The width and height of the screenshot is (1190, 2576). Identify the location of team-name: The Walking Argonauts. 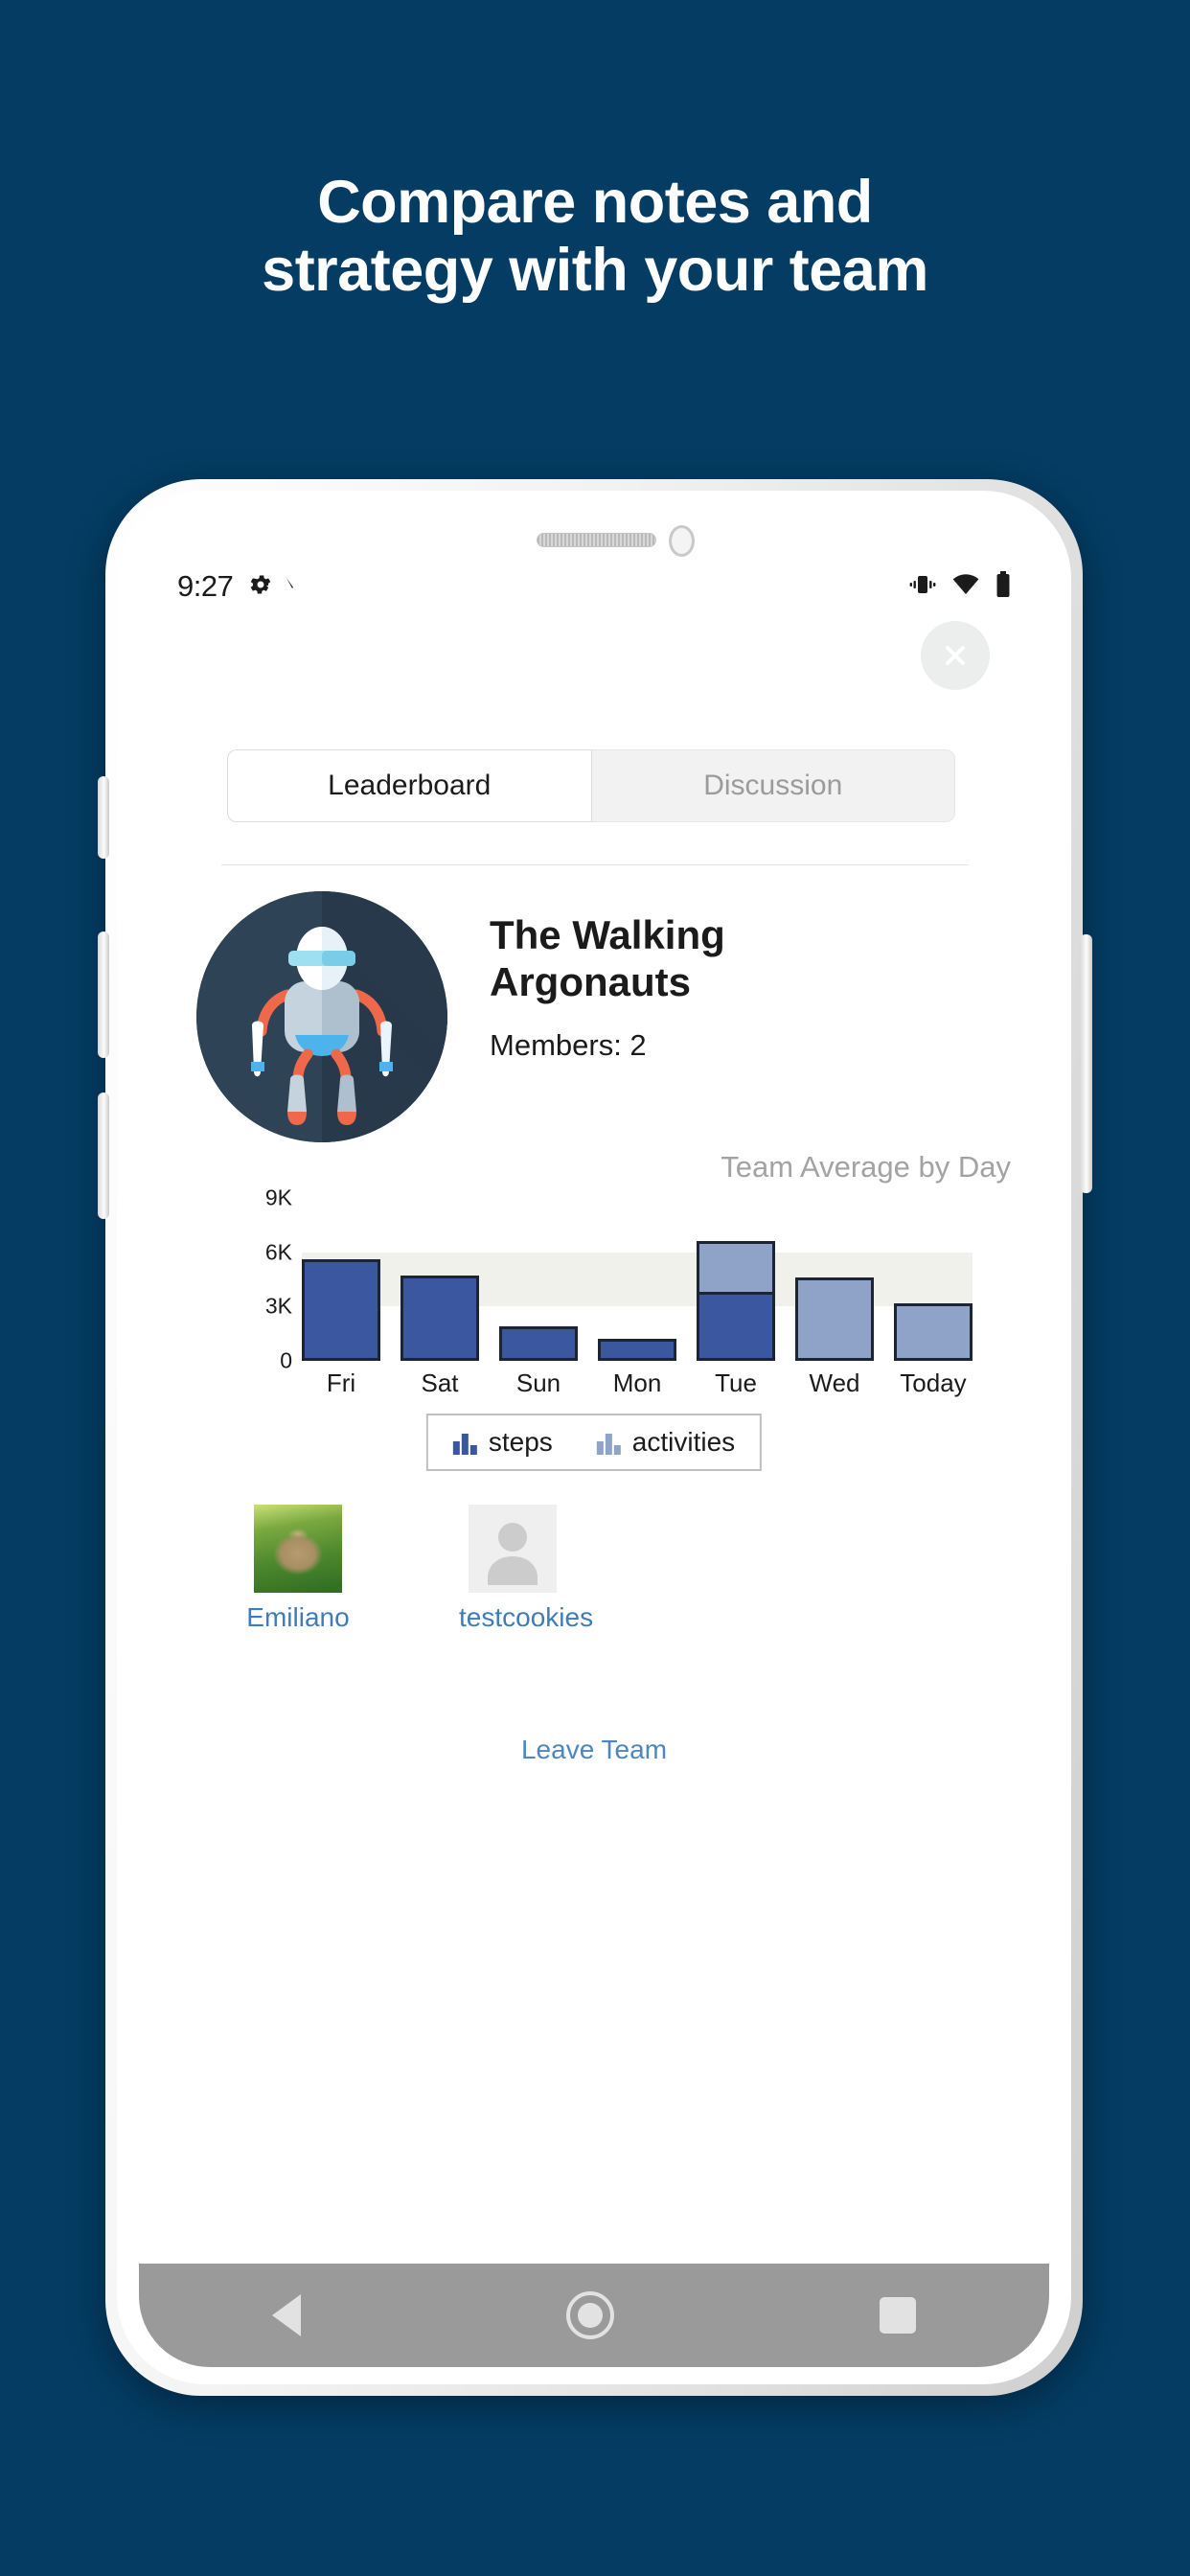
(648, 958).